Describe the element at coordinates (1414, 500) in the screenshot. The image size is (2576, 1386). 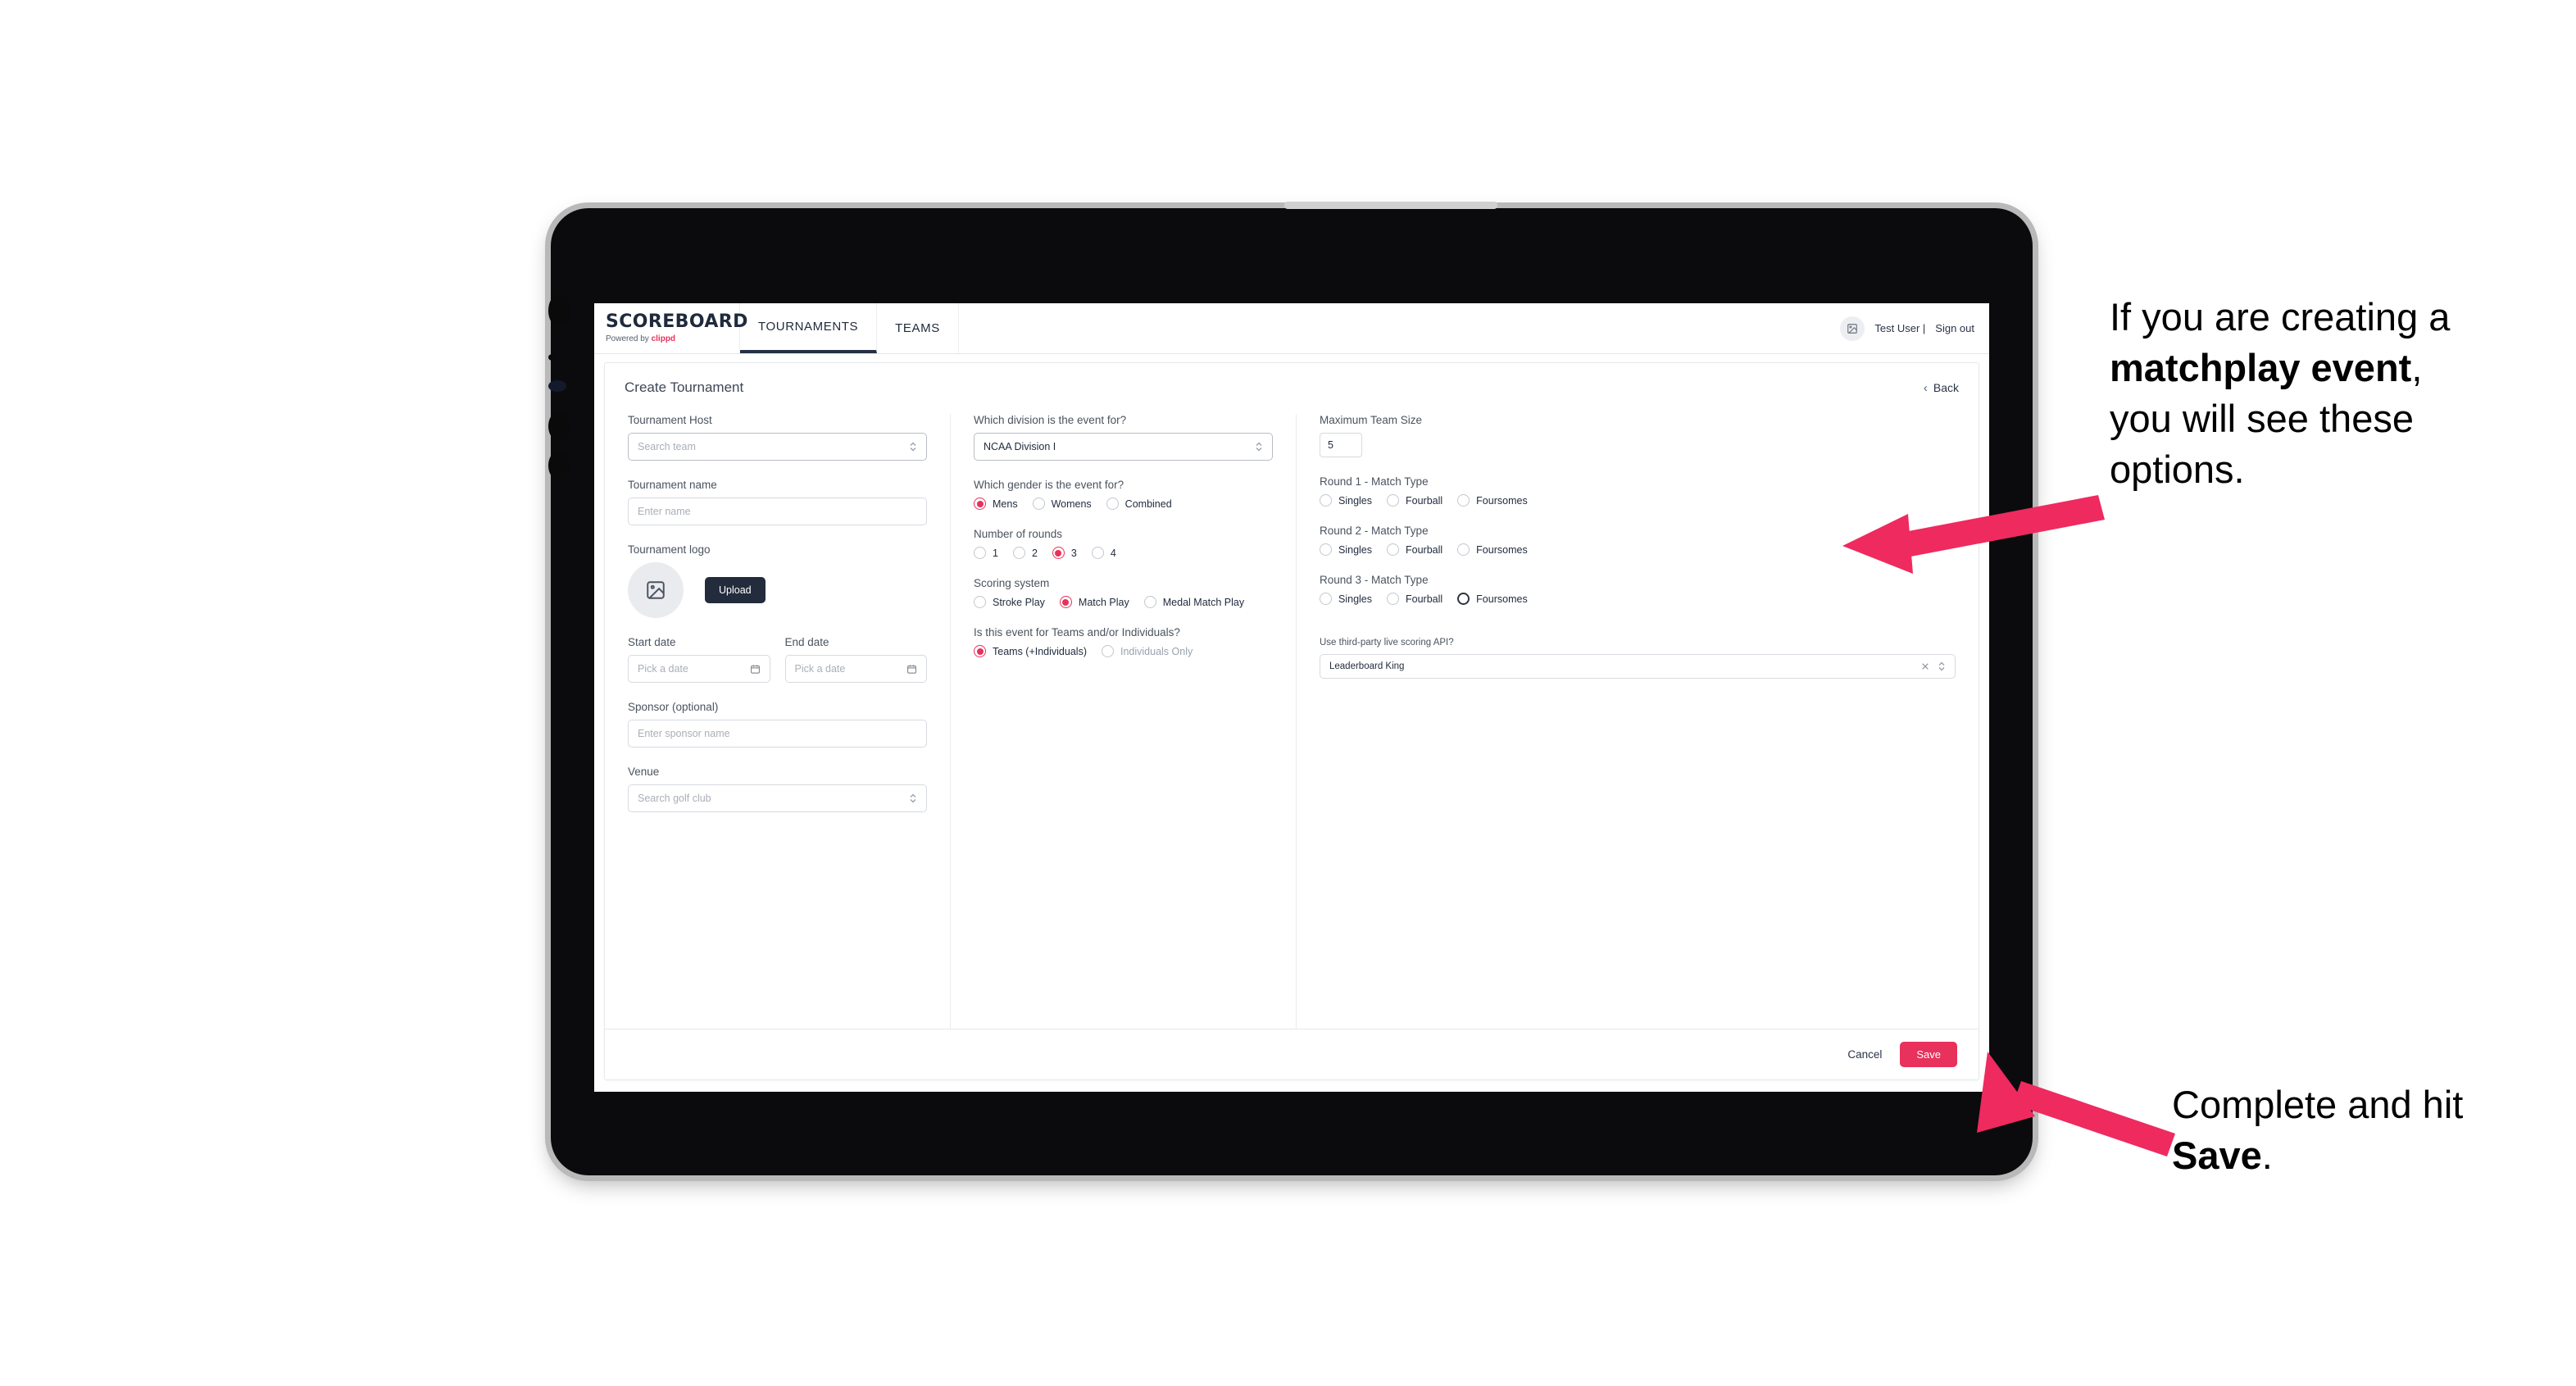
I see `round1-radio-fourball: Fourball` at that location.